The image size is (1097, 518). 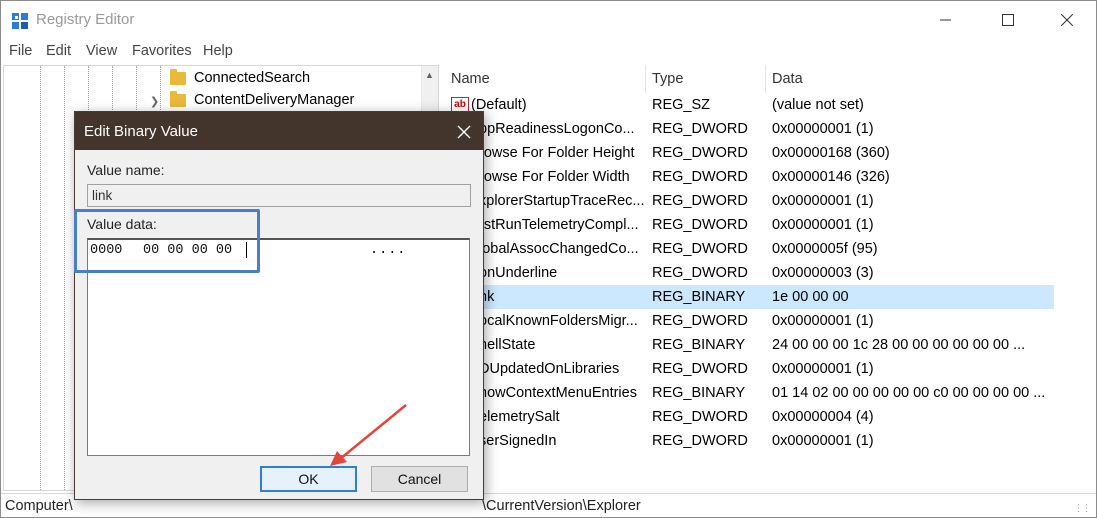 I want to click on minimize-button, so click(x=946, y=20).